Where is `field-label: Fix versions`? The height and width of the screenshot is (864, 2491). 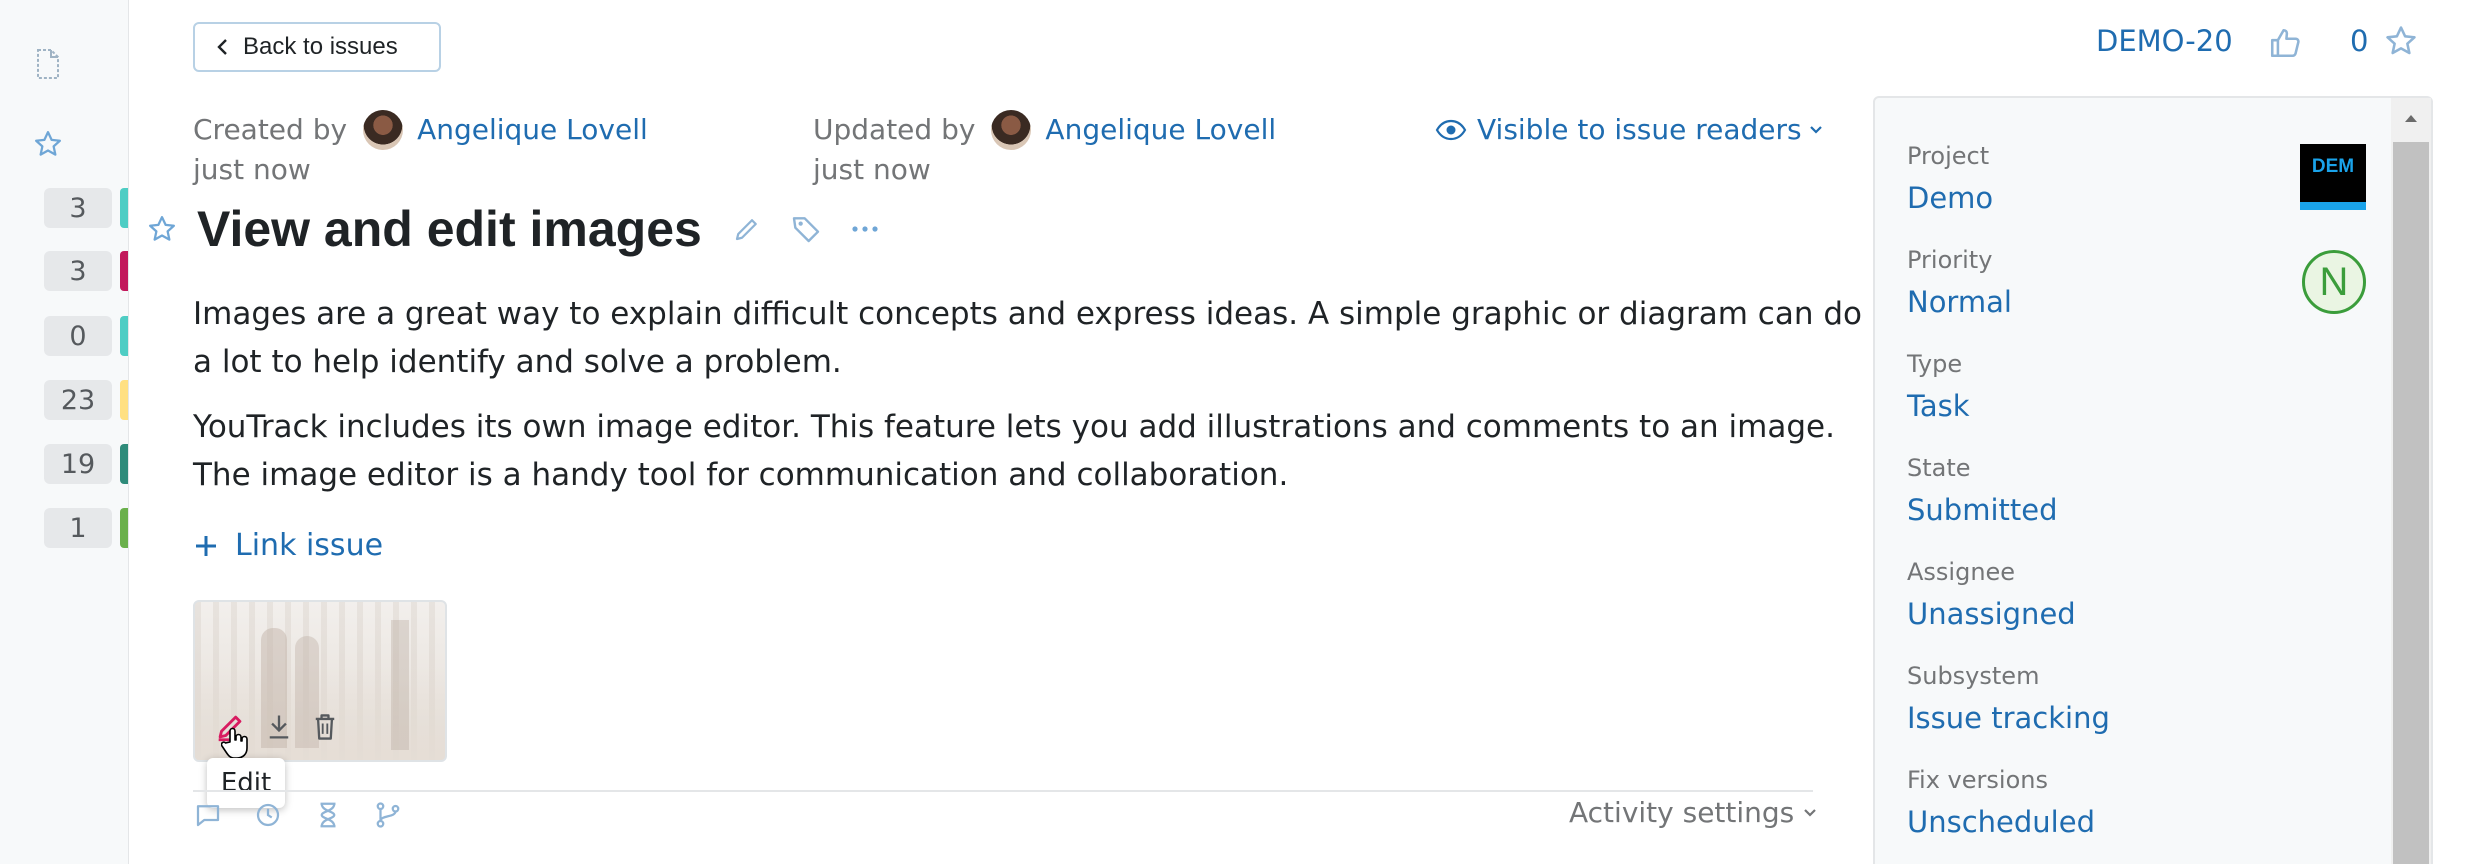 field-label: Fix versions is located at coordinates (1977, 780).